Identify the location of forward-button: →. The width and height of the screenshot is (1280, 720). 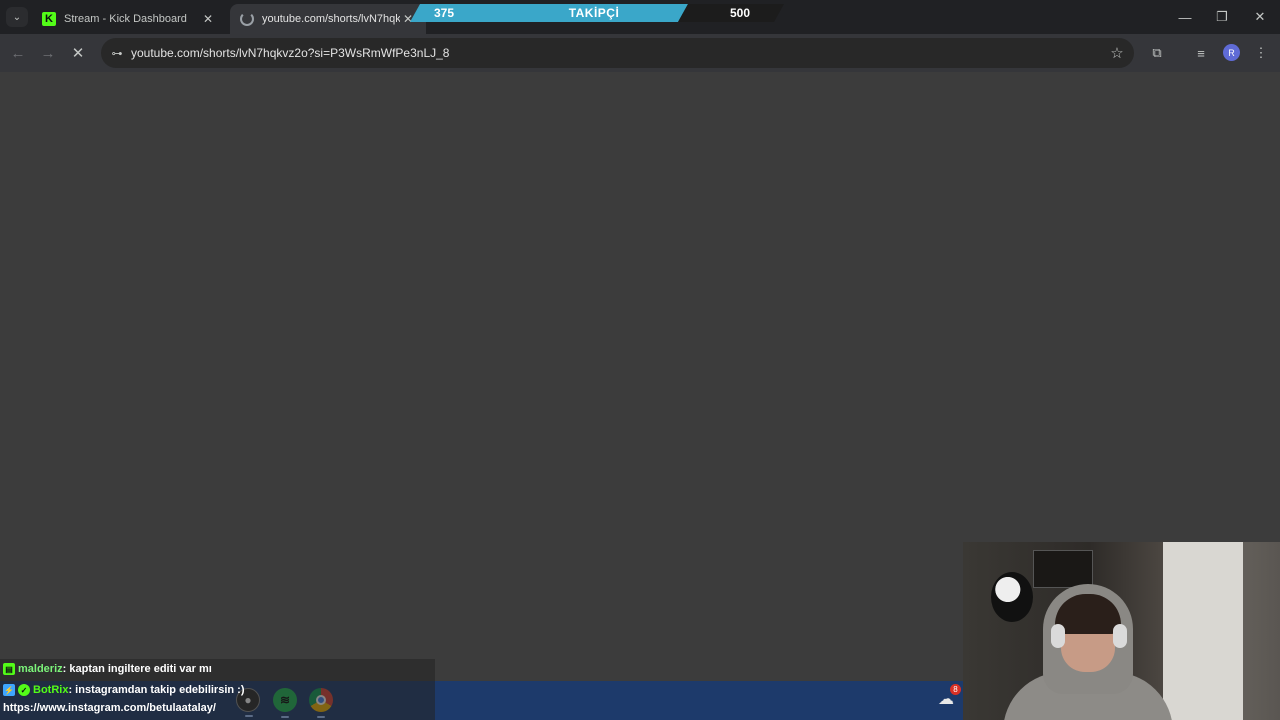
(48, 53).